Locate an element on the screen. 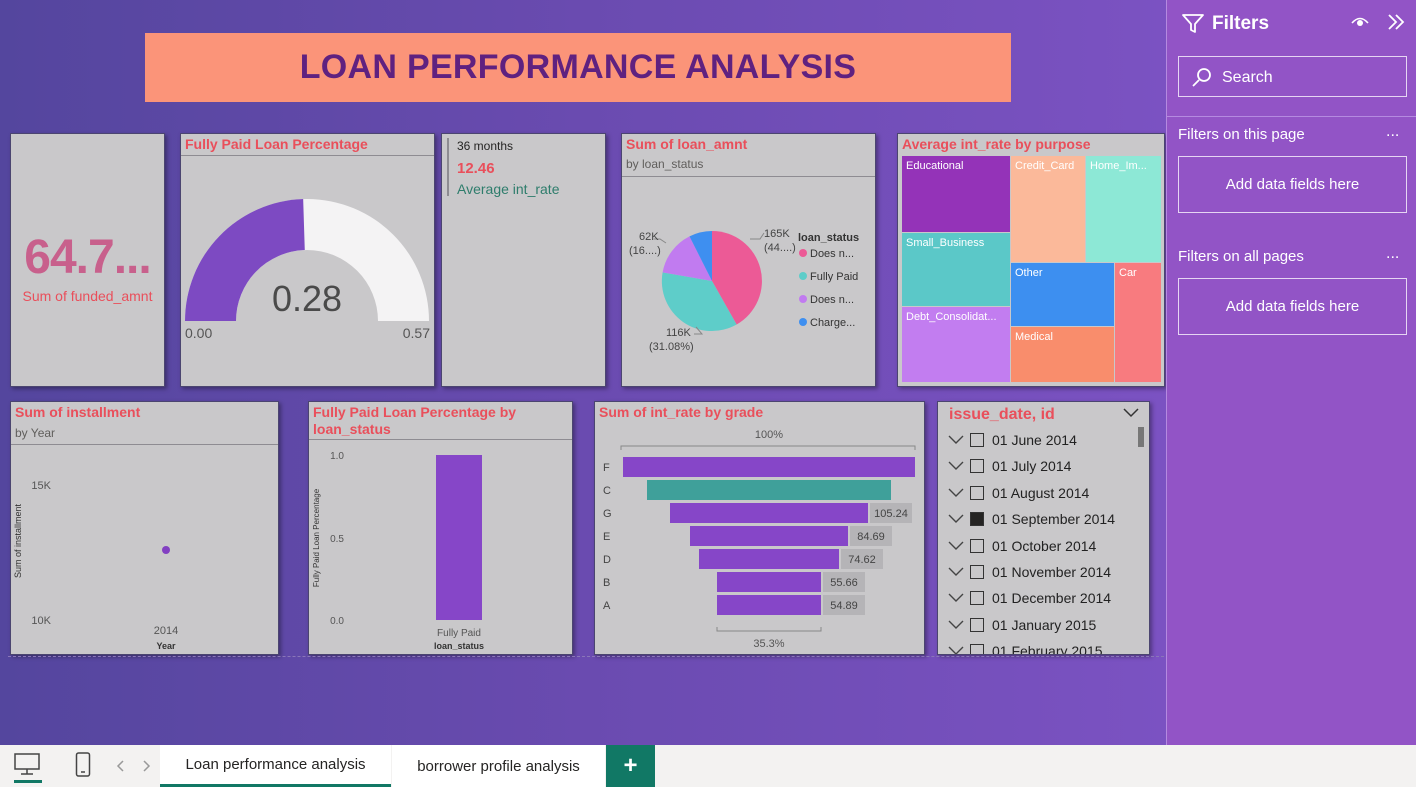 This screenshot has width=1416, height=787. funnel-bar-D is located at coordinates (769, 559).